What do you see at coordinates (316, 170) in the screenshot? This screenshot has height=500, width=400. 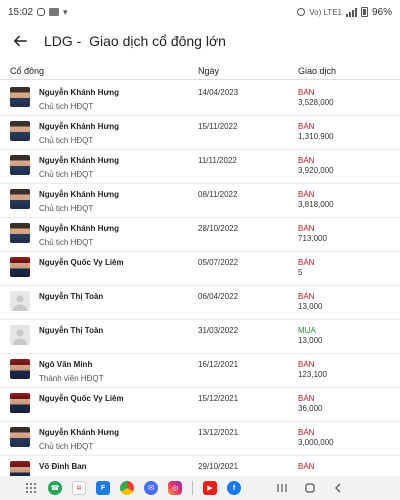 I see `transaction-quantity: 3,920,000` at bounding box center [316, 170].